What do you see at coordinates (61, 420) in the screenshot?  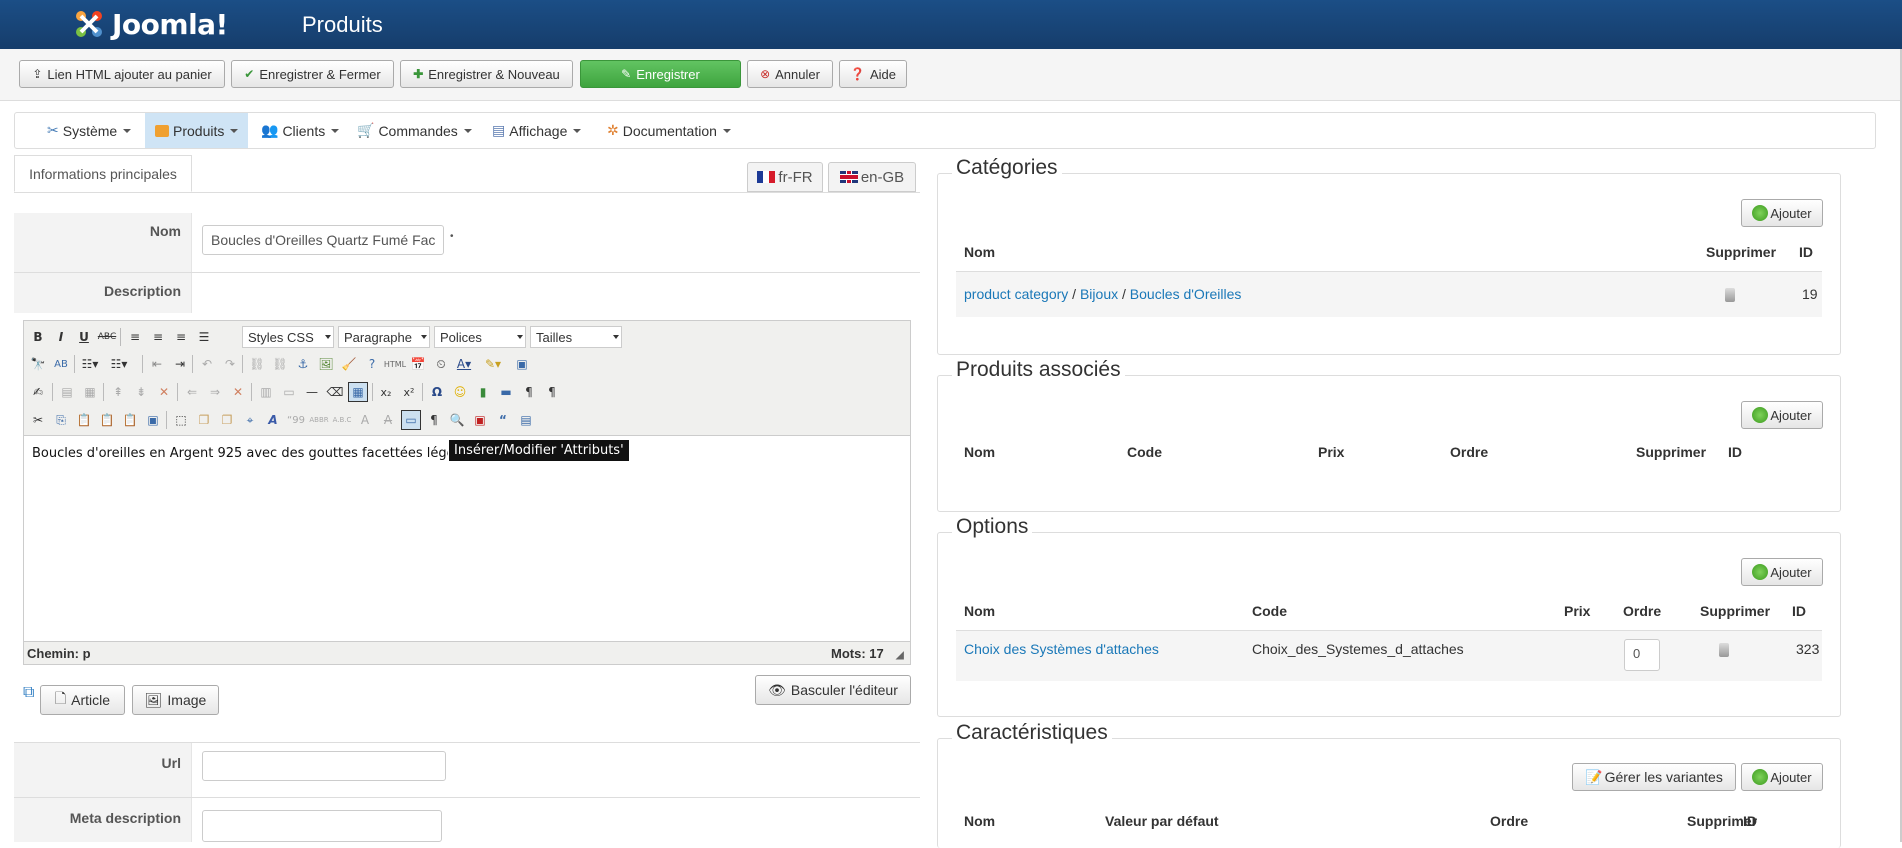 I see `copy-icon: ⎘` at bounding box center [61, 420].